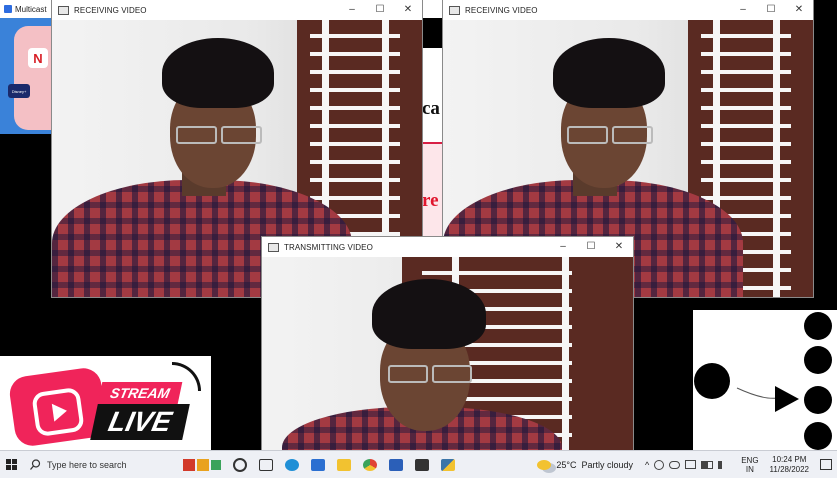 The width and height of the screenshot is (837, 478). I want to click on stream-live-banner: STREAM LIVE, so click(105, 403).